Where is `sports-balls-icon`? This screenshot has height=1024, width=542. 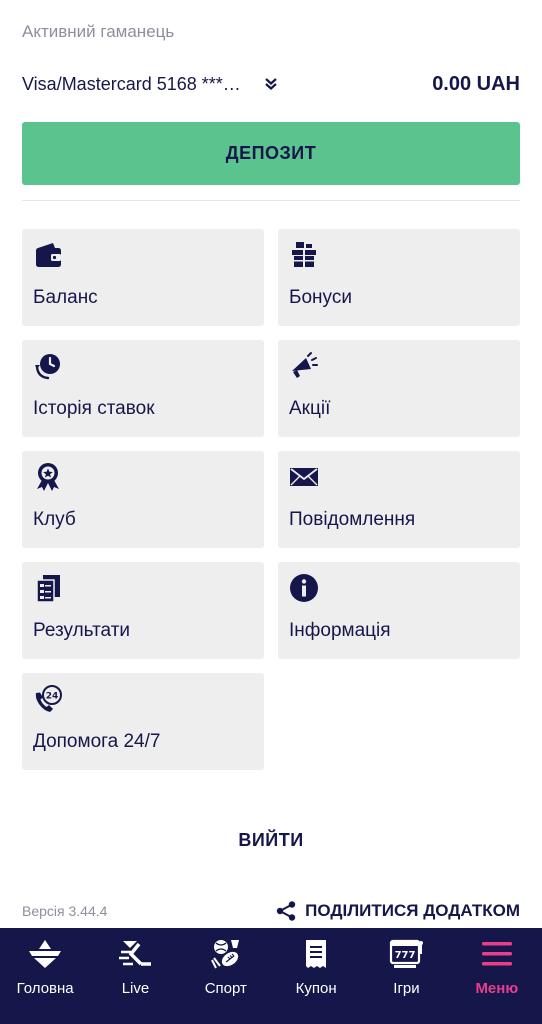 sports-balls-icon is located at coordinates (224, 954).